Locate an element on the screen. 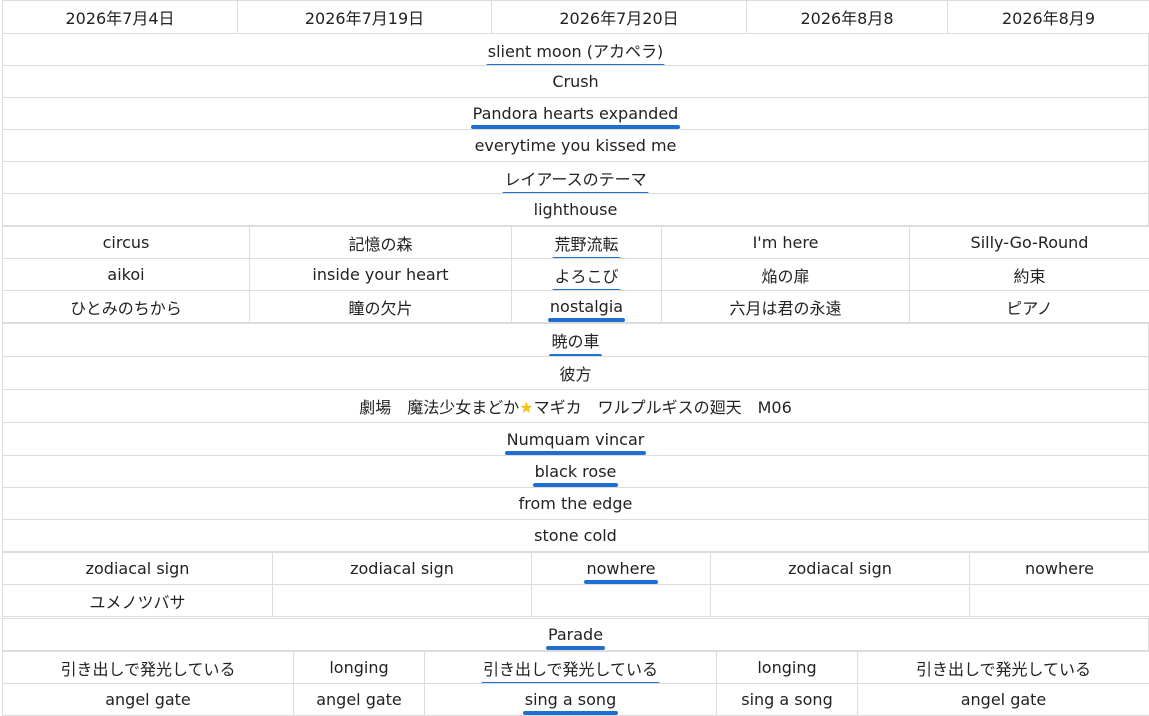 The width and height of the screenshot is (1149, 716). song-title-part: マギカ ワルプルギスの廻天 M06 is located at coordinates (663, 407).